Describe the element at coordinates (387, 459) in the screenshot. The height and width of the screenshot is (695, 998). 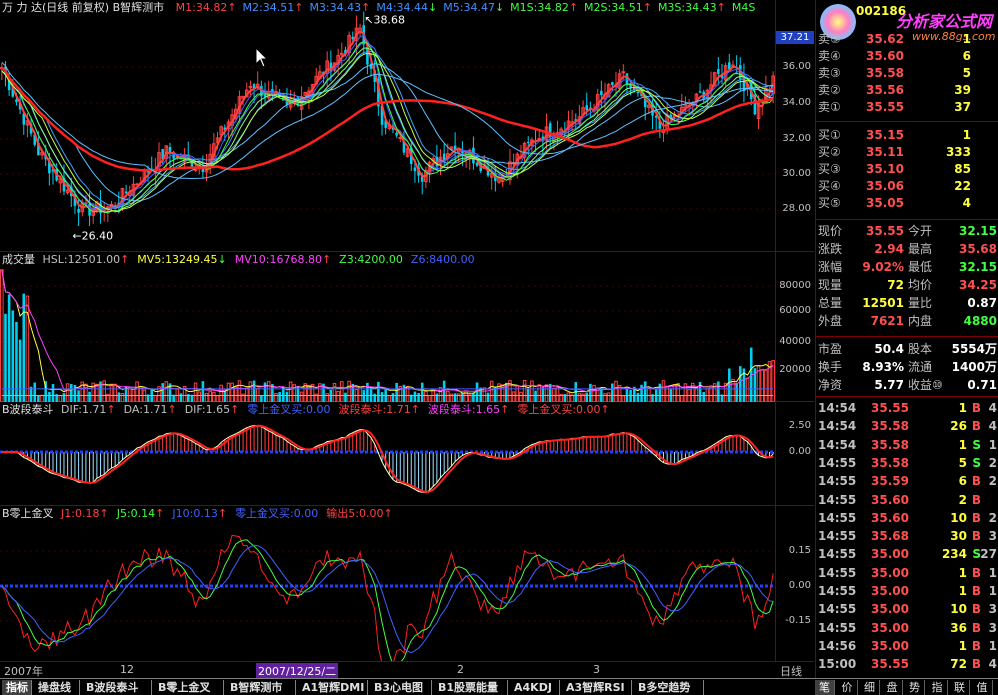
I see `wave-main-line` at that location.